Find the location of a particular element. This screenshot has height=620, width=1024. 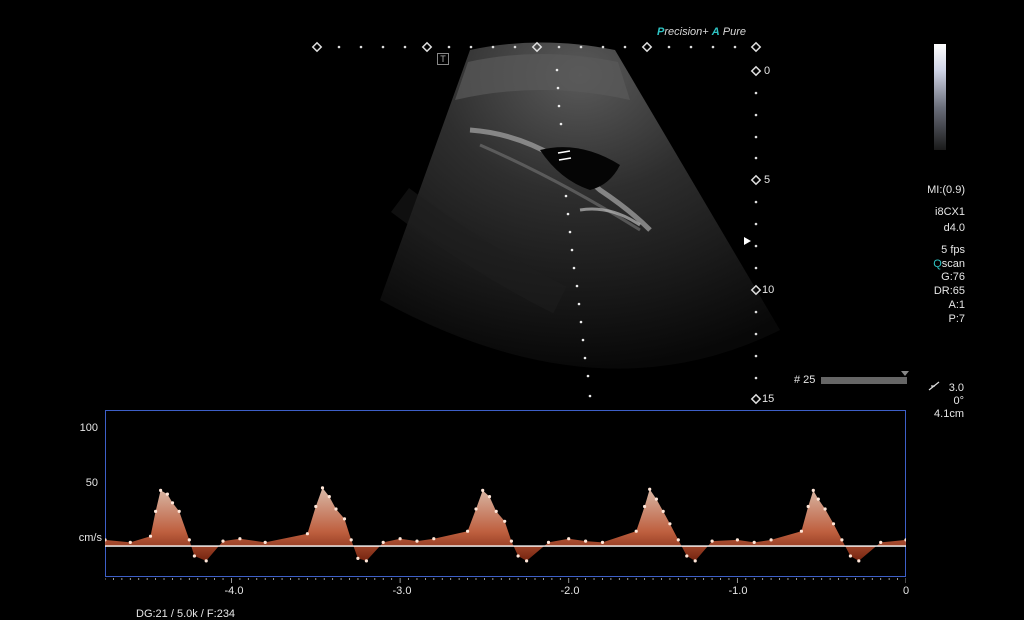

doppler-scale: 3.0 is located at coordinates (956, 388).